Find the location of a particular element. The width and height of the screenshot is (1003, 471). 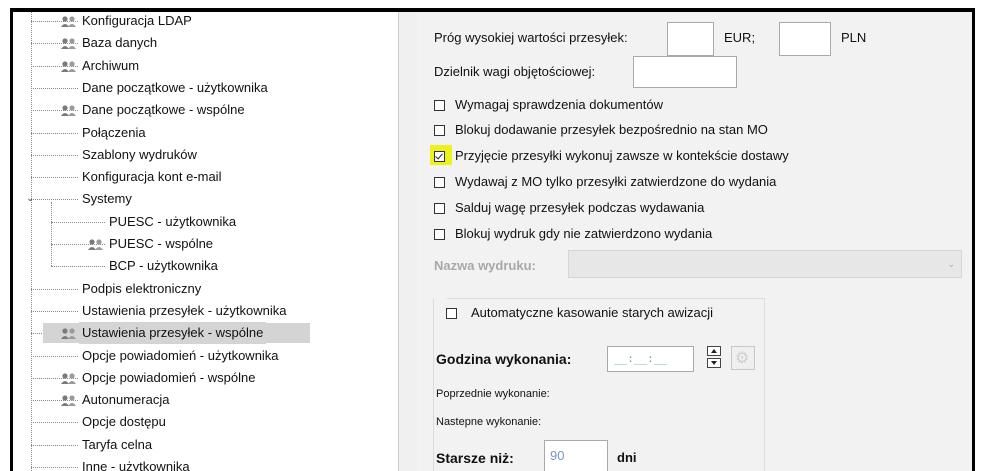

time-spin-up is located at coordinates (714, 351).